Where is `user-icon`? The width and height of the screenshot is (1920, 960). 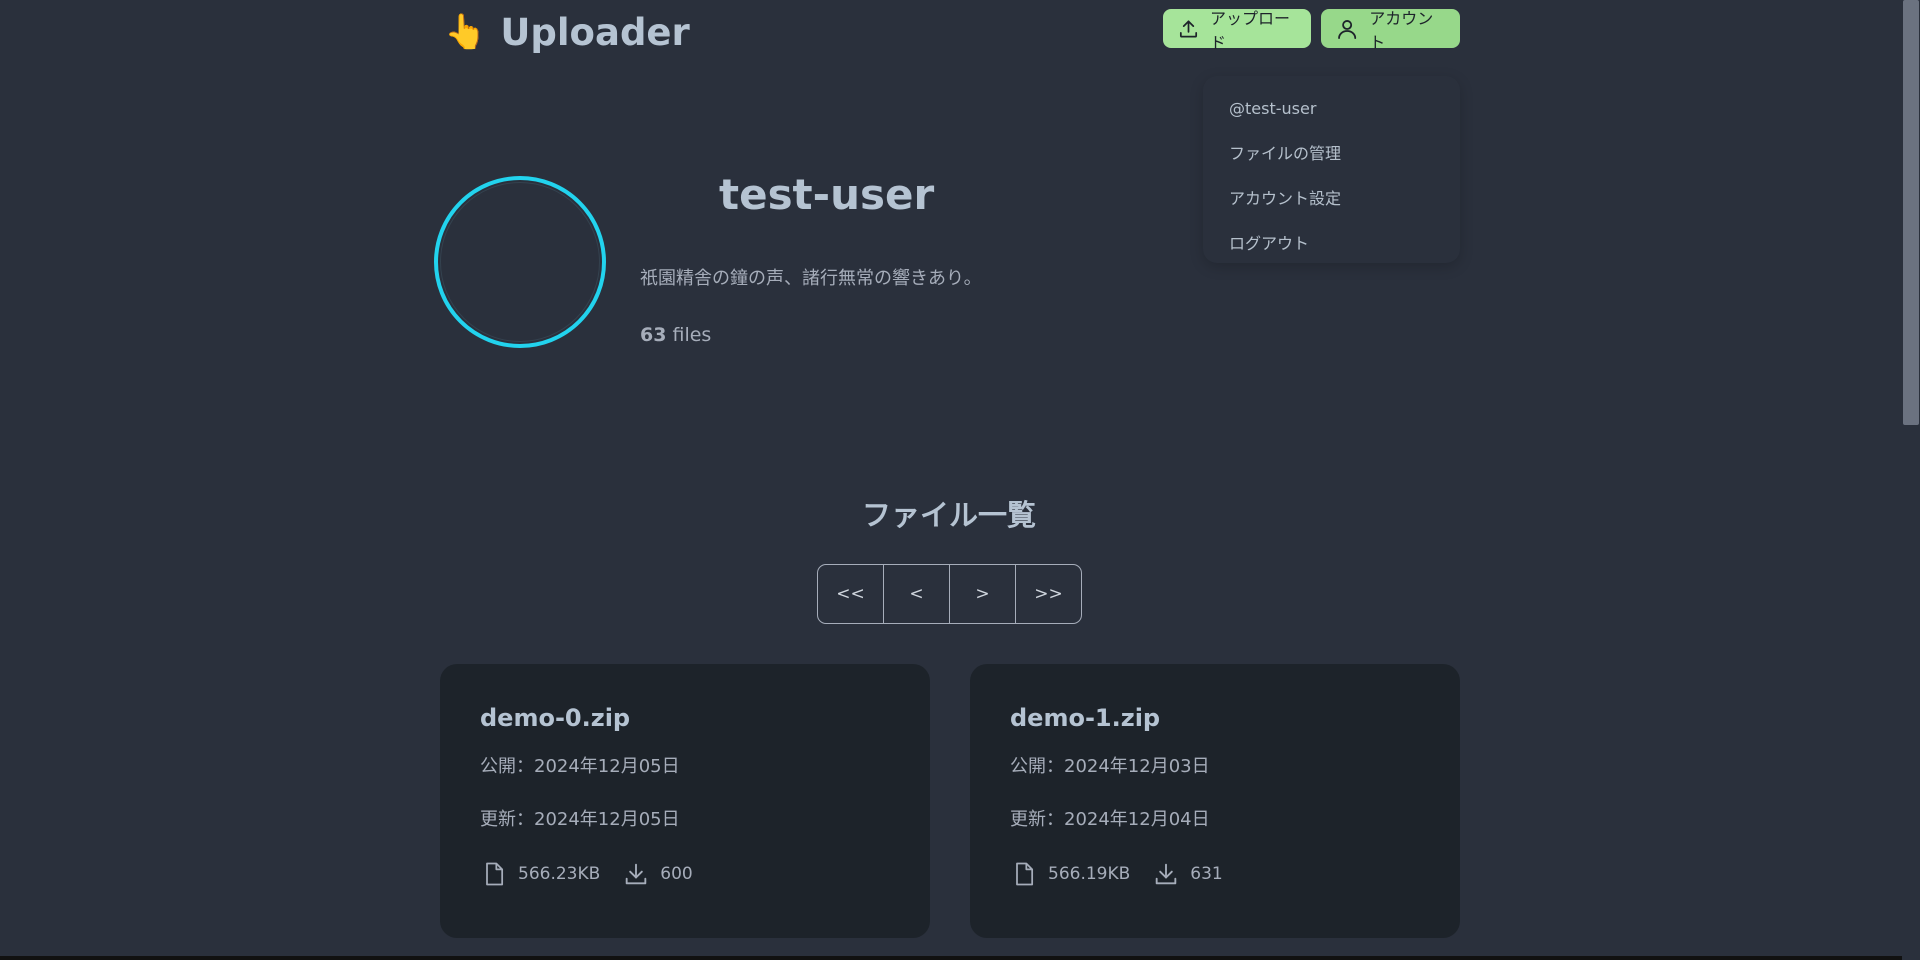 user-icon is located at coordinates (1347, 29).